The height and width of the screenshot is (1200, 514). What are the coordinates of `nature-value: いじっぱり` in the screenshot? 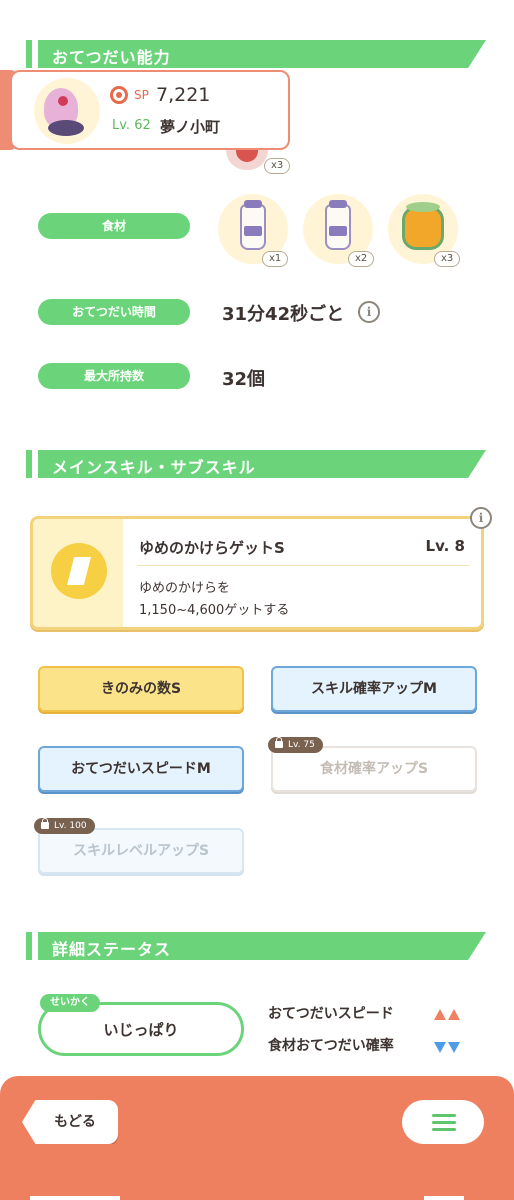 It's located at (141, 1030).